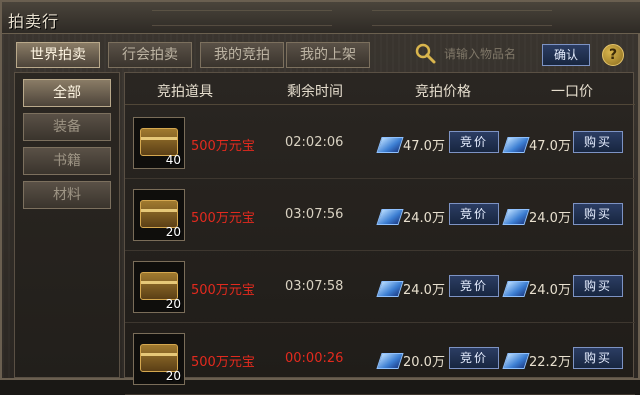  I want to click on category-all: 全部, so click(67, 93).